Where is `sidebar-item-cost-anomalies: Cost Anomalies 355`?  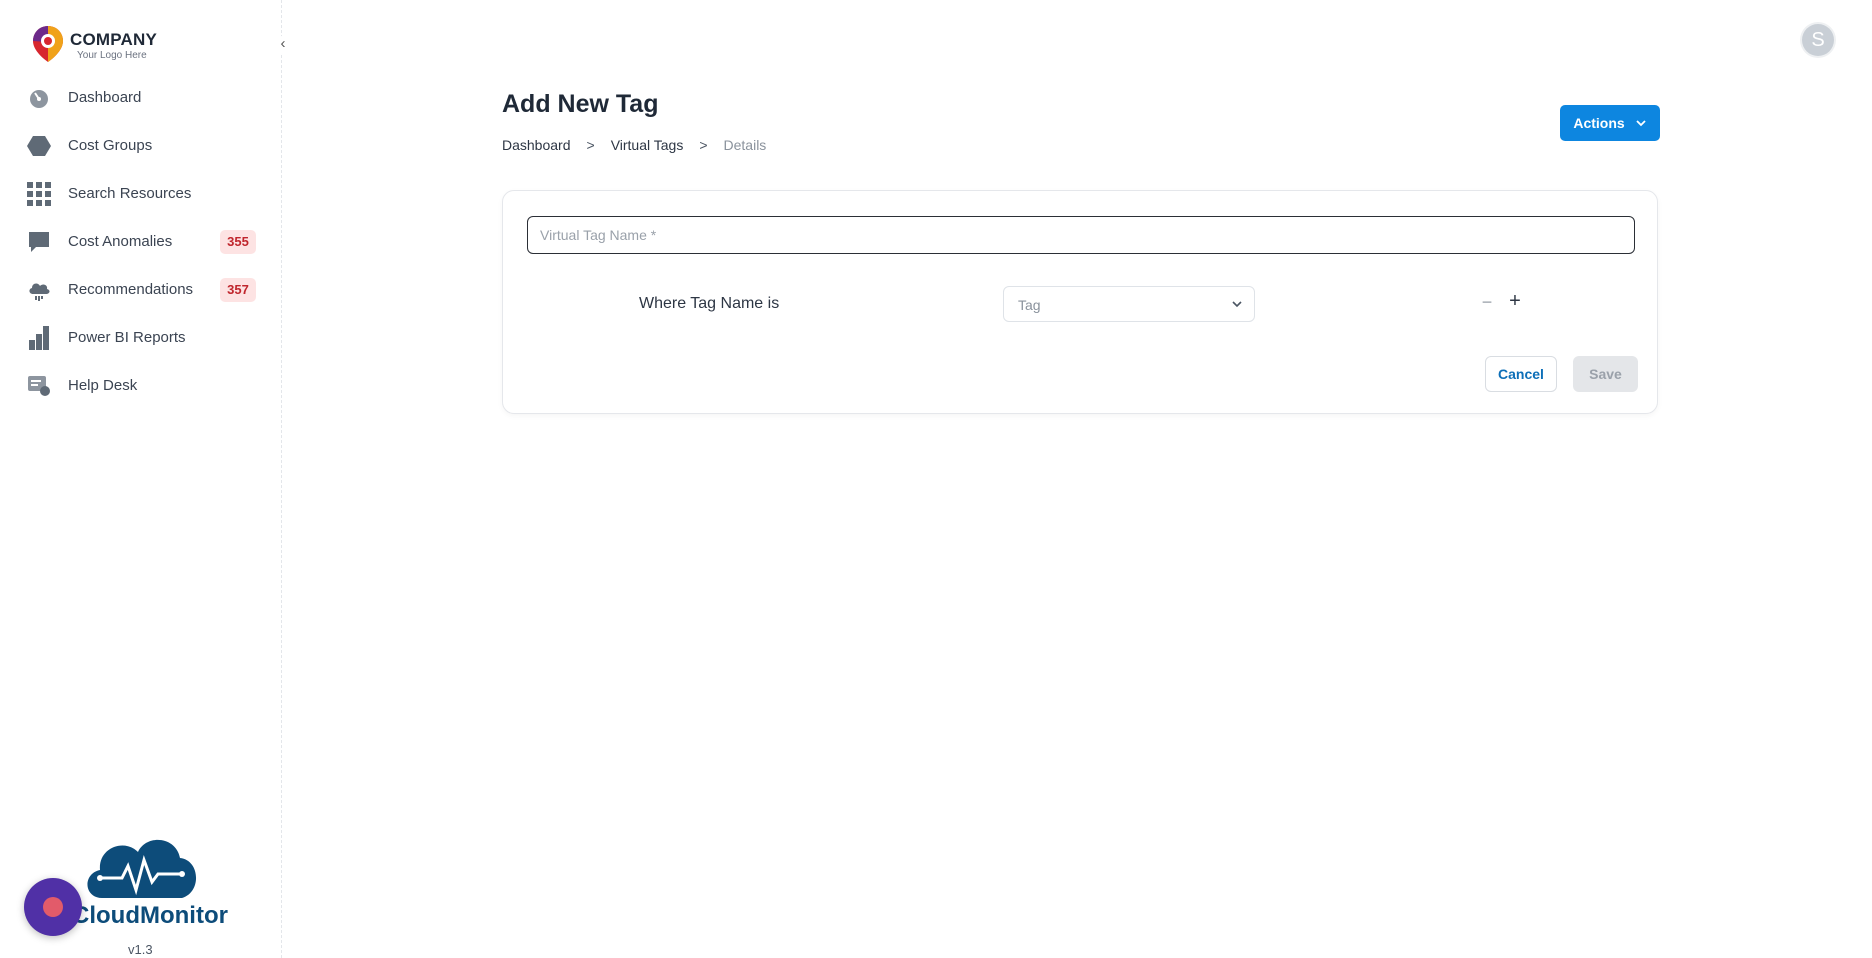
sidebar-item-cost-anomalies: Cost Anomalies 355 is located at coordinates (141, 242).